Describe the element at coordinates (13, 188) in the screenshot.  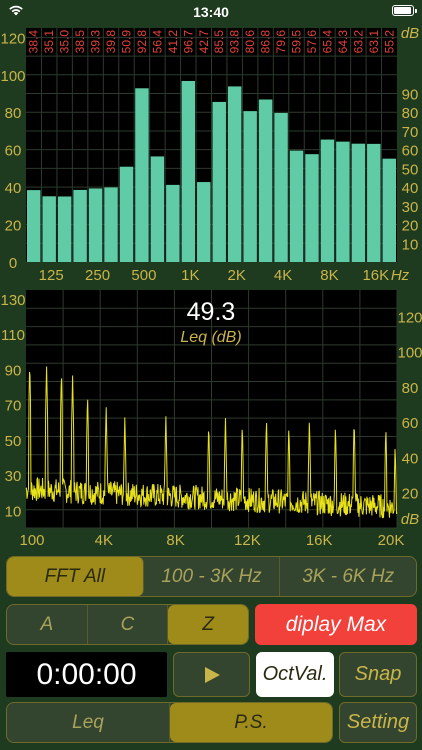
I see `y-axis-tick-label: 40` at that location.